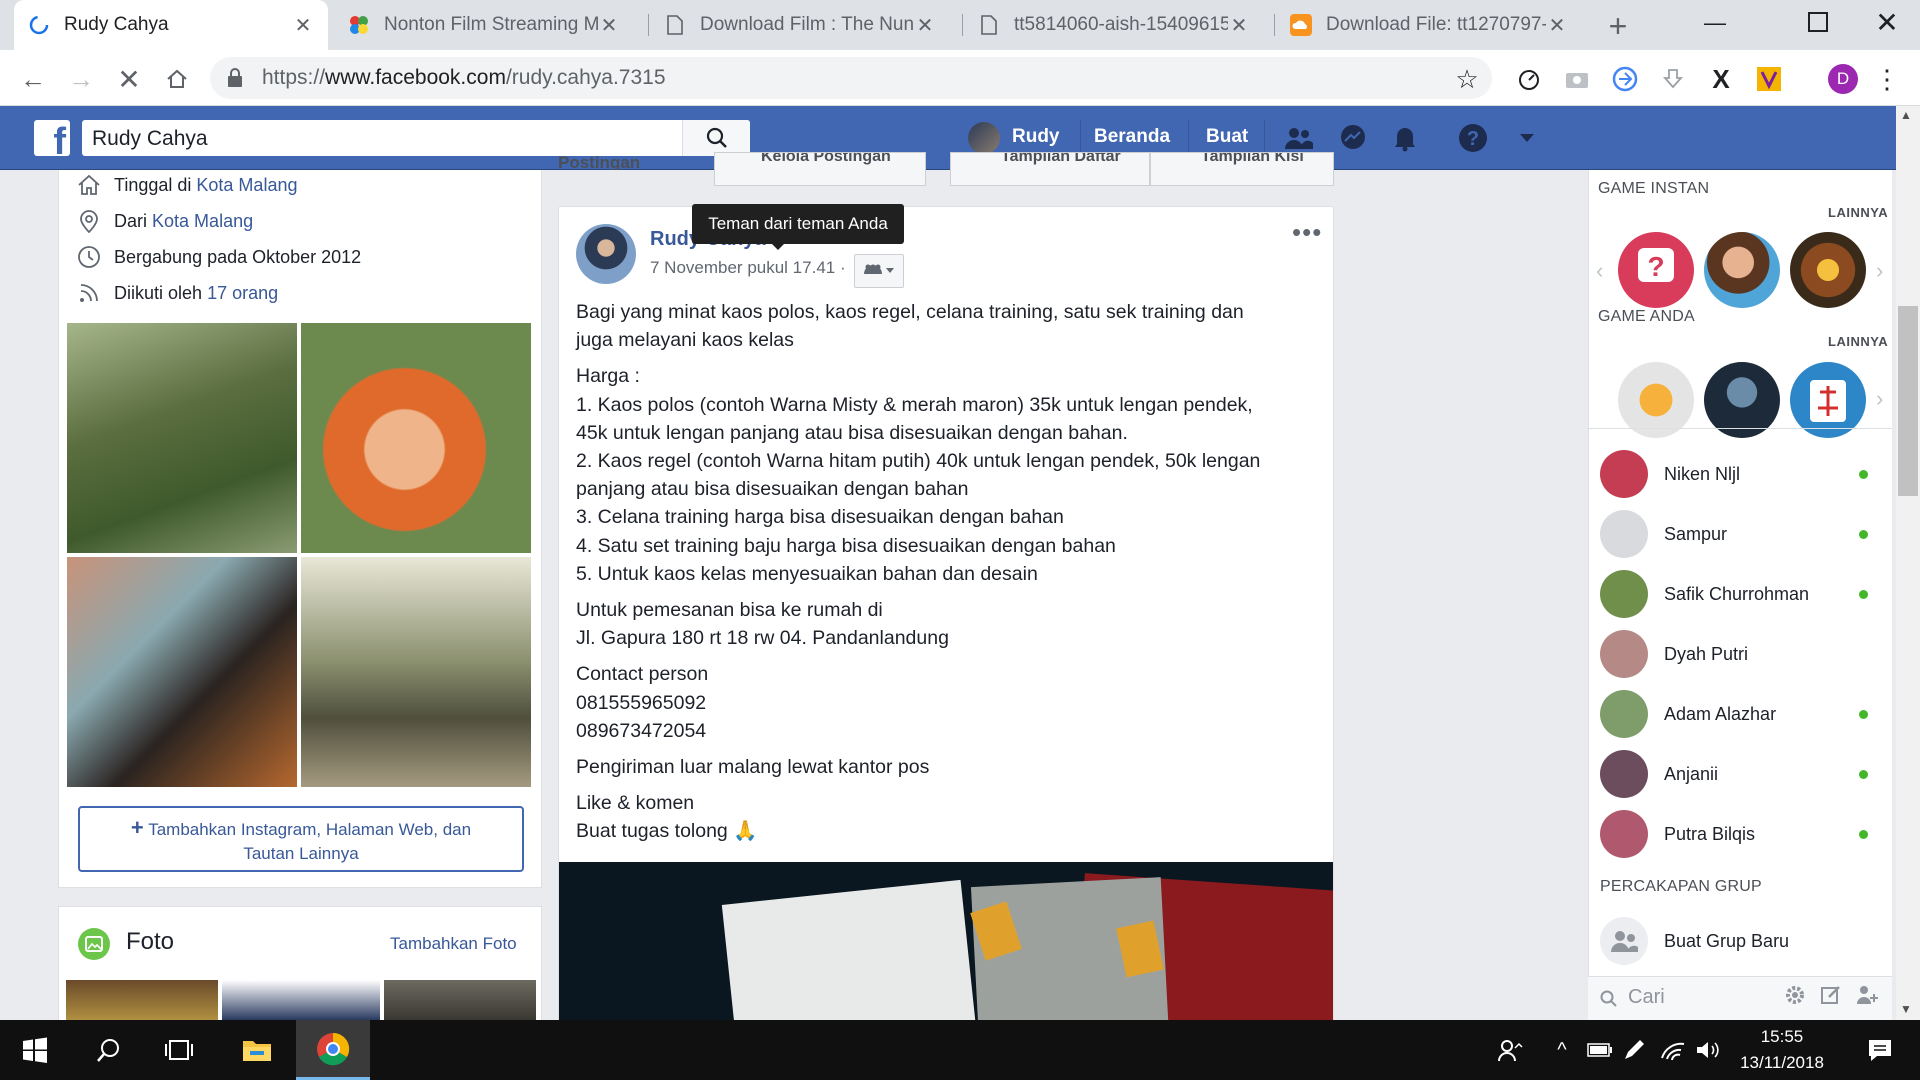  Describe the element at coordinates (1843, 79) in the screenshot. I see `profile-avatar: D` at that location.